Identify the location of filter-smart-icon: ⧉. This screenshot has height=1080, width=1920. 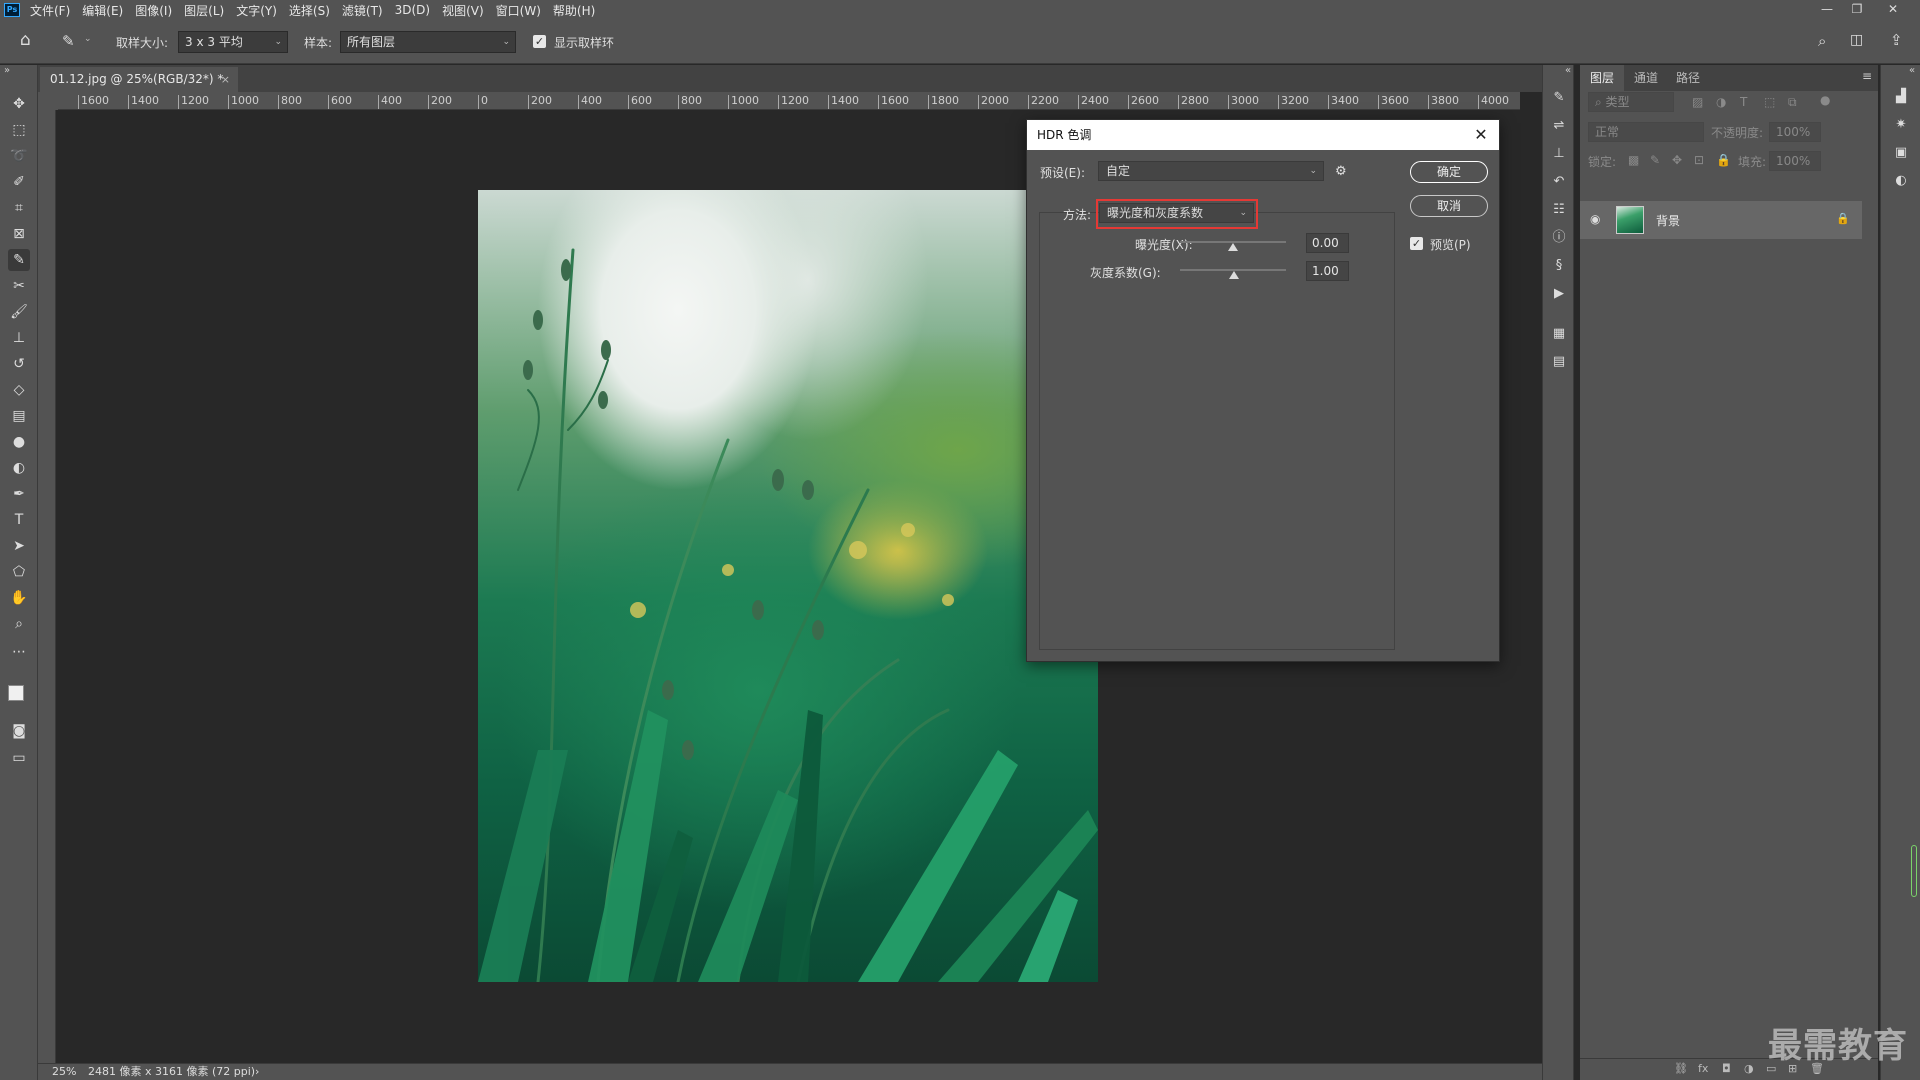
(1792, 102).